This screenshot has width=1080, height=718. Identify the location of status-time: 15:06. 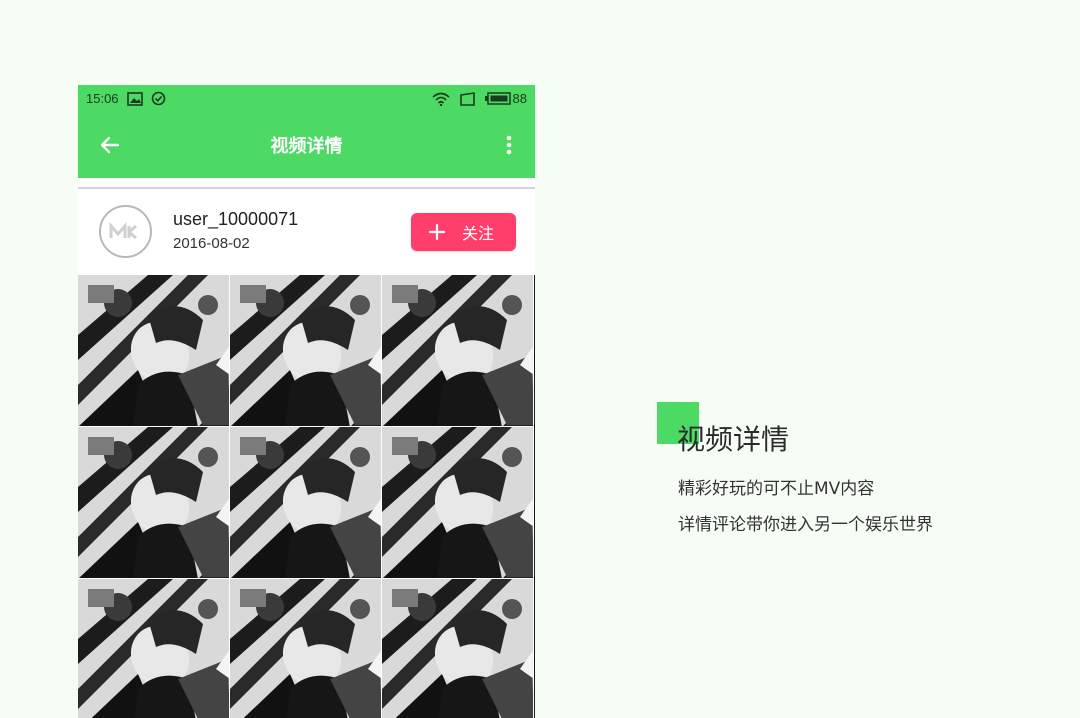
(102, 98).